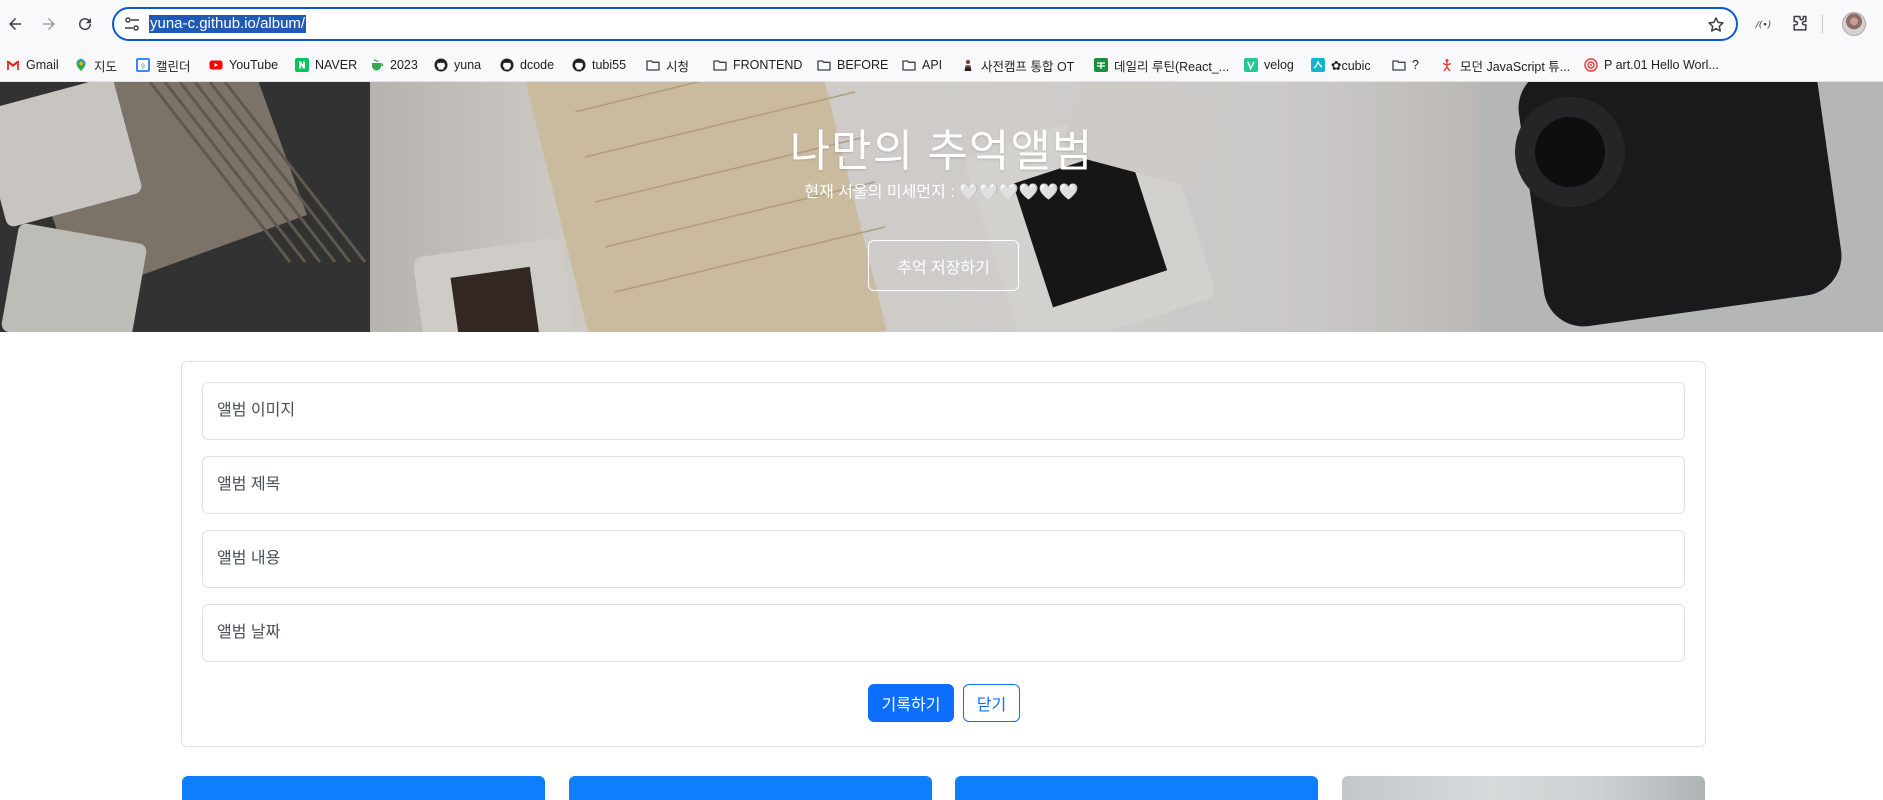  I want to click on velog-icon, so click(1251, 65).